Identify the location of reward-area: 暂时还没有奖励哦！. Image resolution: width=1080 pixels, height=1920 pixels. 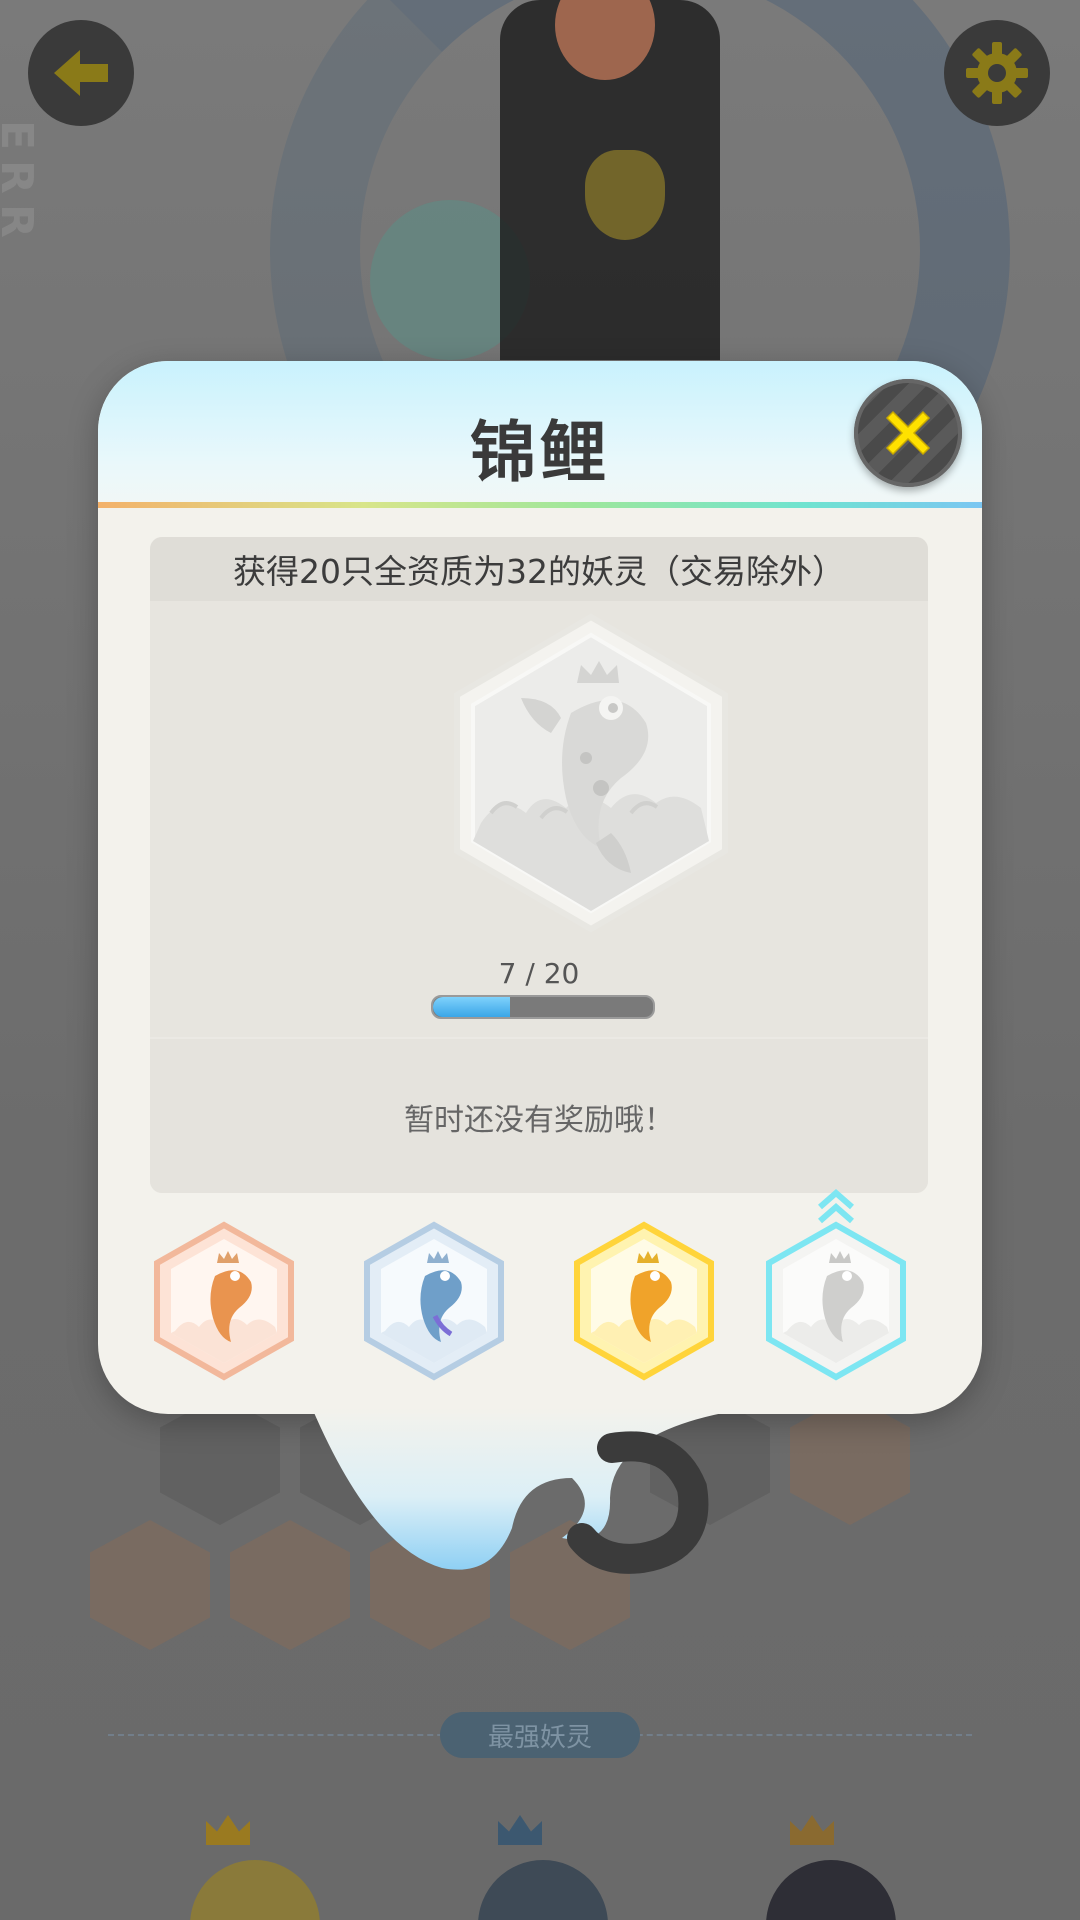
(539, 1115).